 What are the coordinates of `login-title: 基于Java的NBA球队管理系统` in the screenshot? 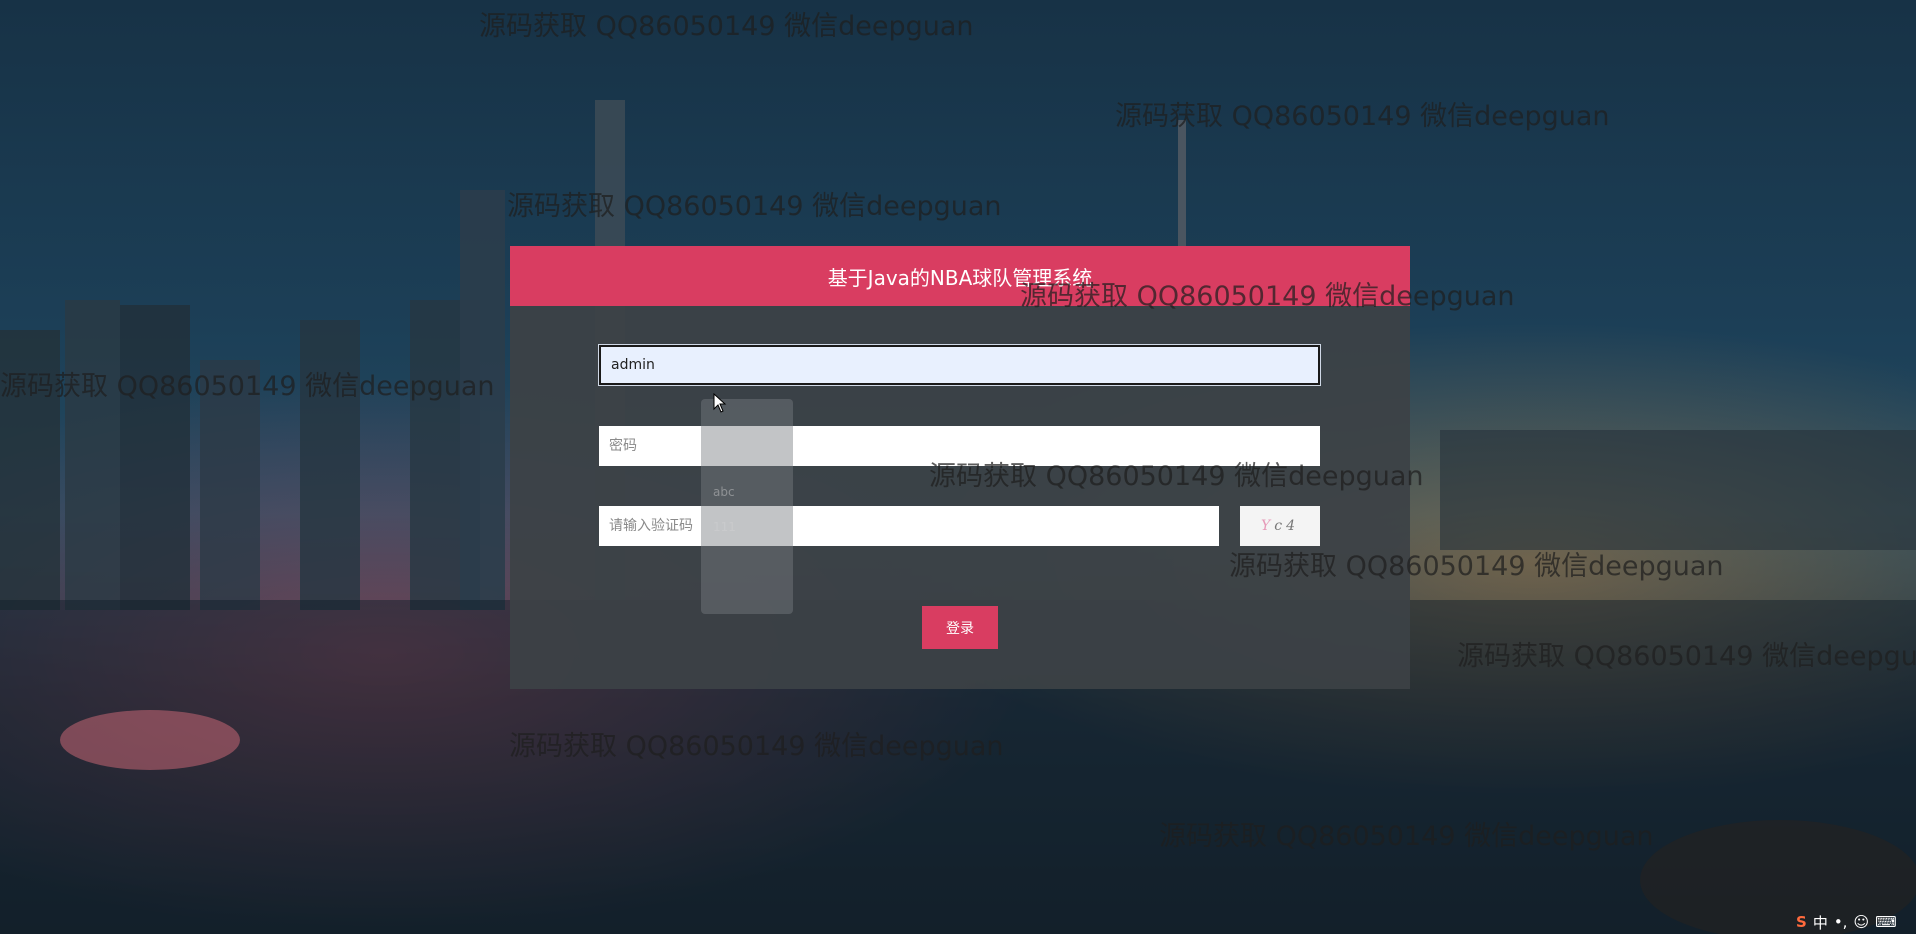 It's located at (960, 276).